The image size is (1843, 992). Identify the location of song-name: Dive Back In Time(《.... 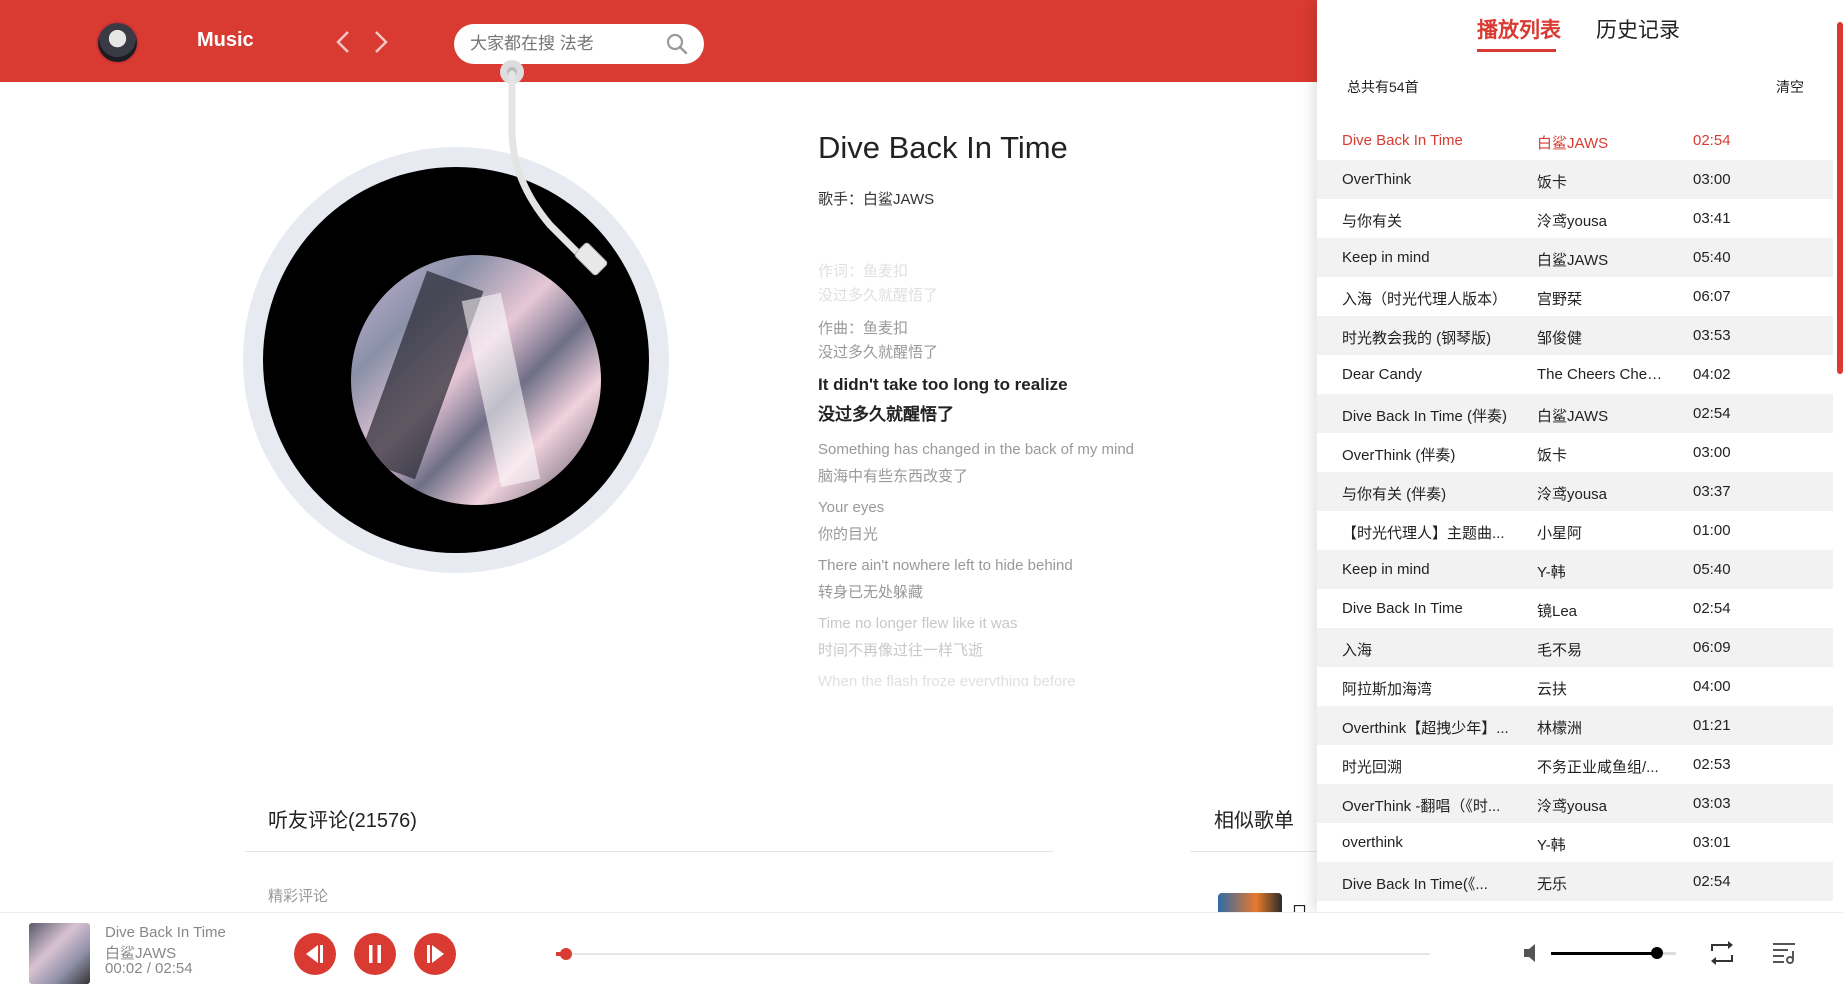
(1415, 884).